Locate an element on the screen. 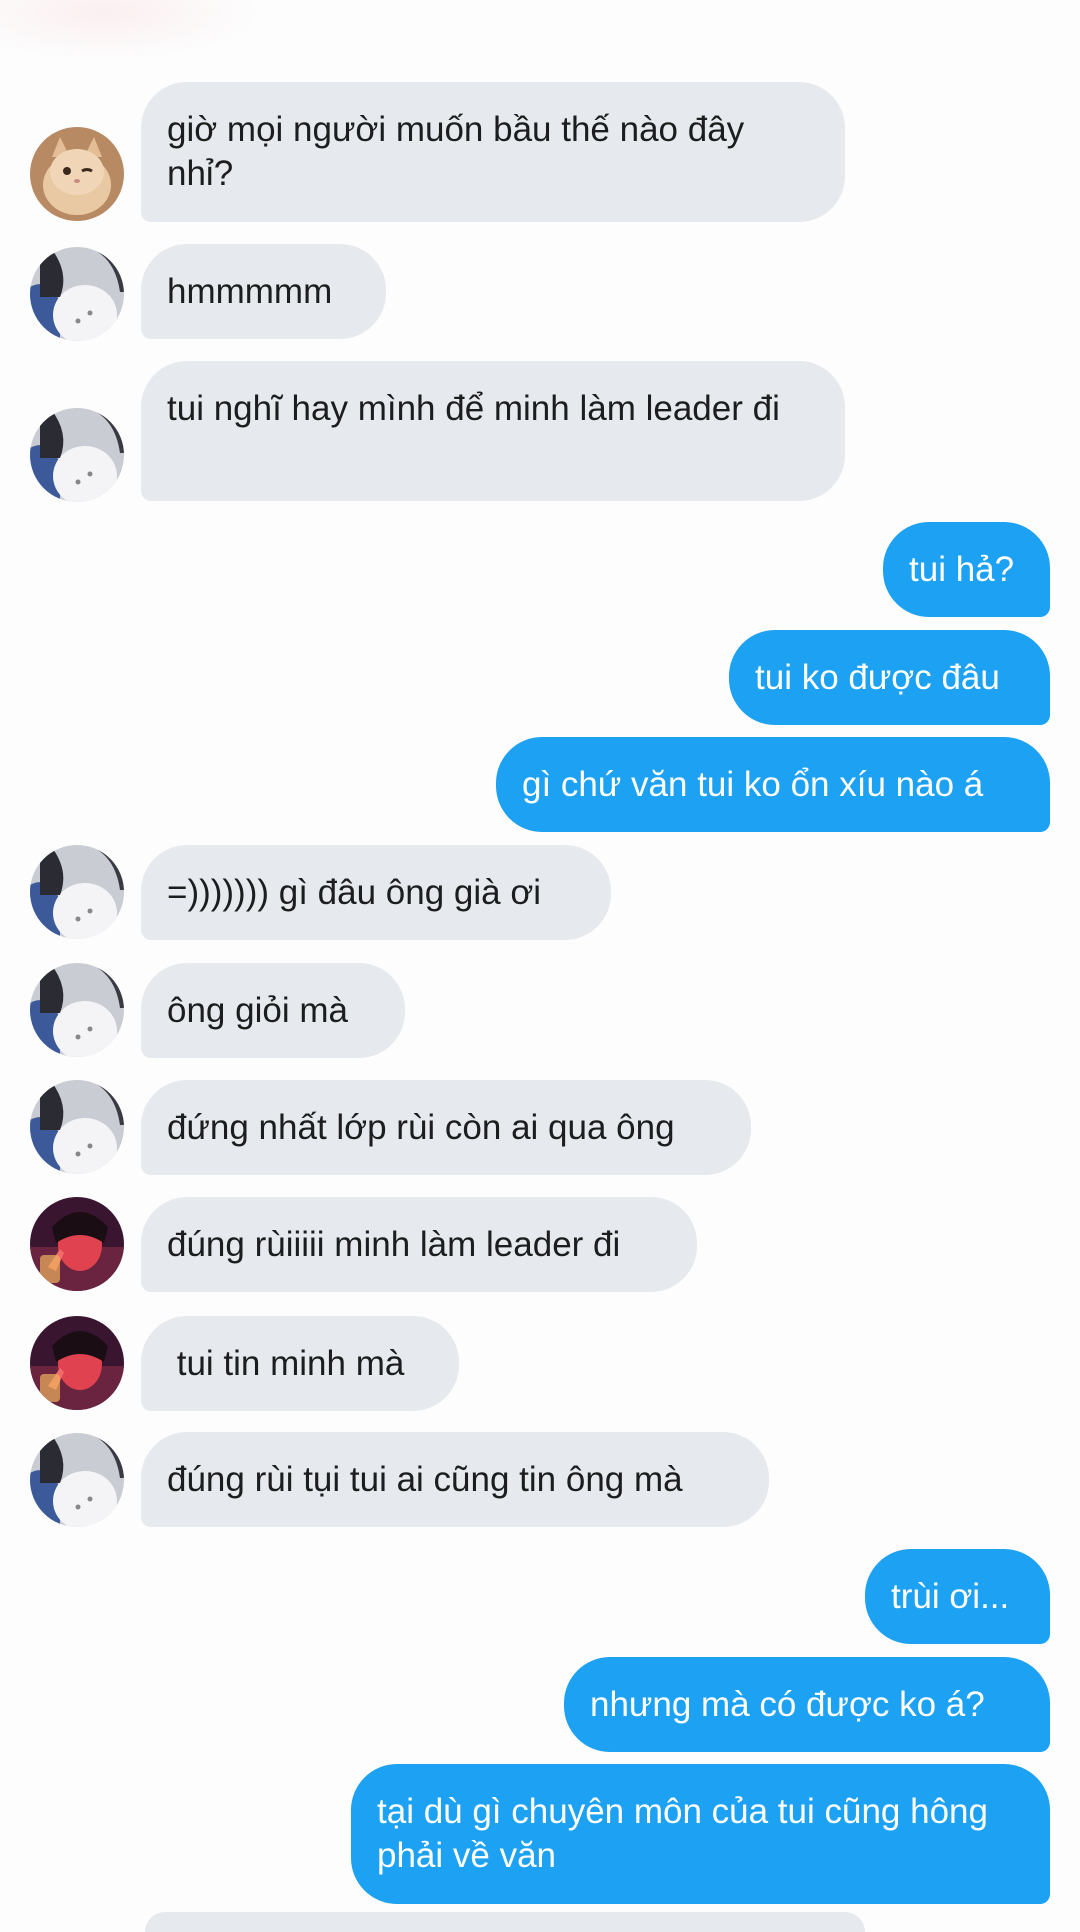 The image size is (1080, 1932). message-bubble-incoming: tui tin minh mà is located at coordinates (300, 1363).